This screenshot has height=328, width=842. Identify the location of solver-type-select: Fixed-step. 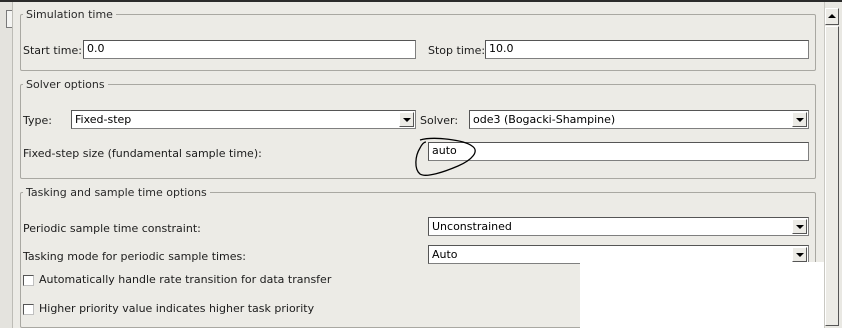
(243, 119).